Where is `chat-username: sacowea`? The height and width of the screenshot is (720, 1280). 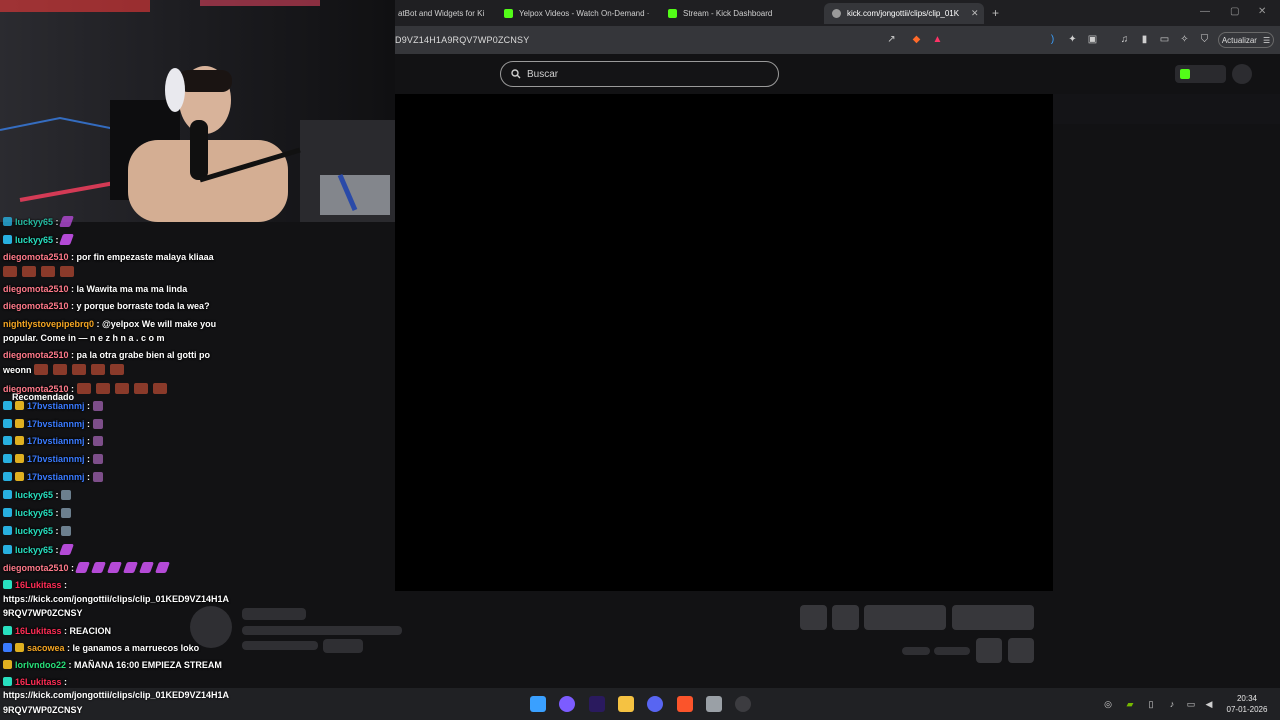 chat-username: sacowea is located at coordinates (46, 648).